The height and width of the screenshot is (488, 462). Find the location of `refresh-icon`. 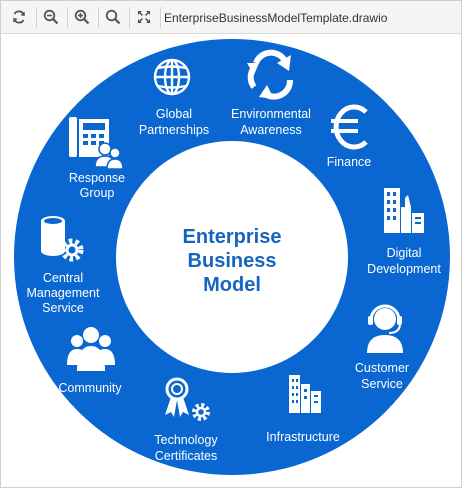

refresh-icon is located at coordinates (19, 17).